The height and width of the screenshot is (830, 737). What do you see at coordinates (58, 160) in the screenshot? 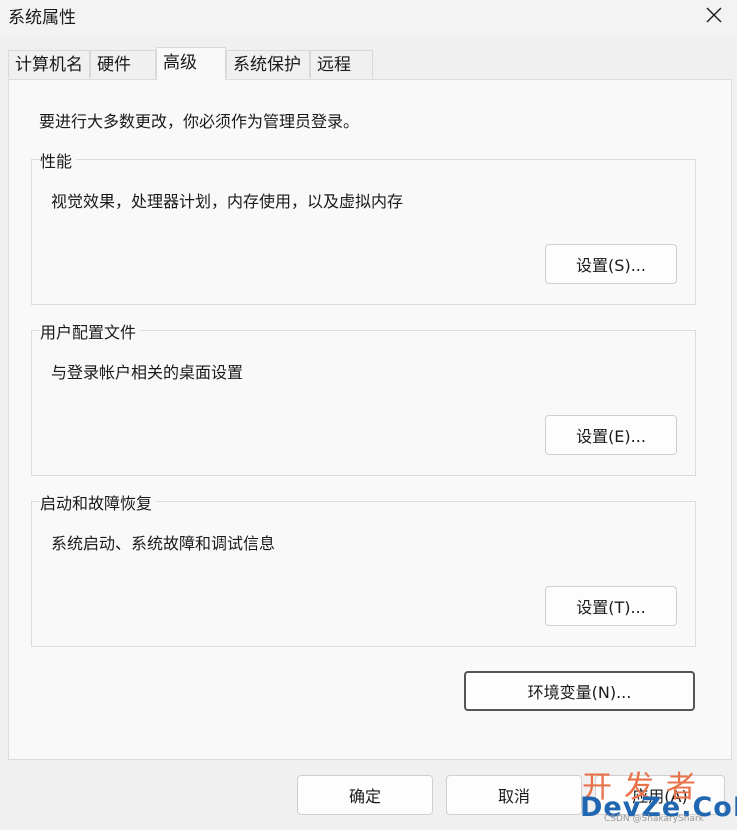
I see `performance-title: 性能` at bounding box center [58, 160].